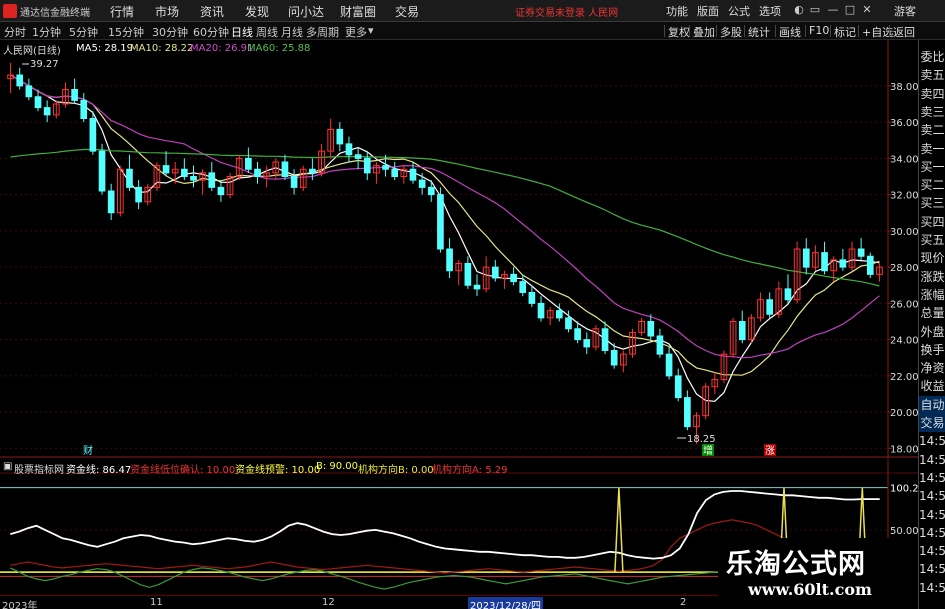 This screenshot has height=609, width=945. I want to click on side-item: 卖五, so click(932, 75).